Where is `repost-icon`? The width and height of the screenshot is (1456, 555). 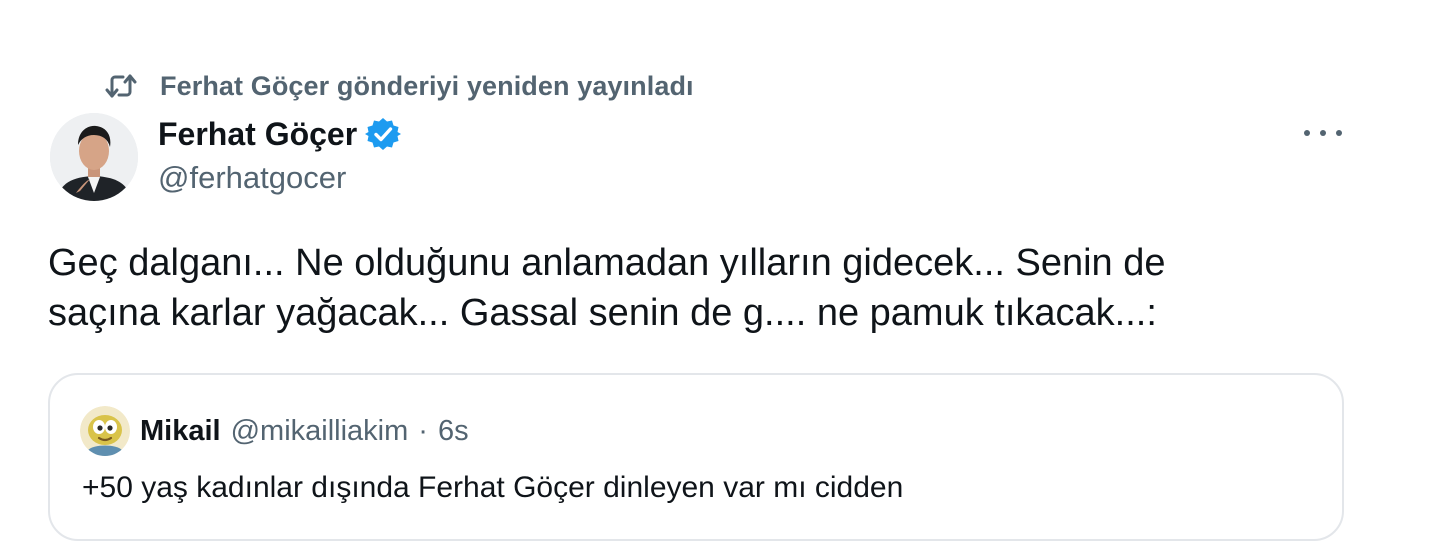 repost-icon is located at coordinates (121, 86).